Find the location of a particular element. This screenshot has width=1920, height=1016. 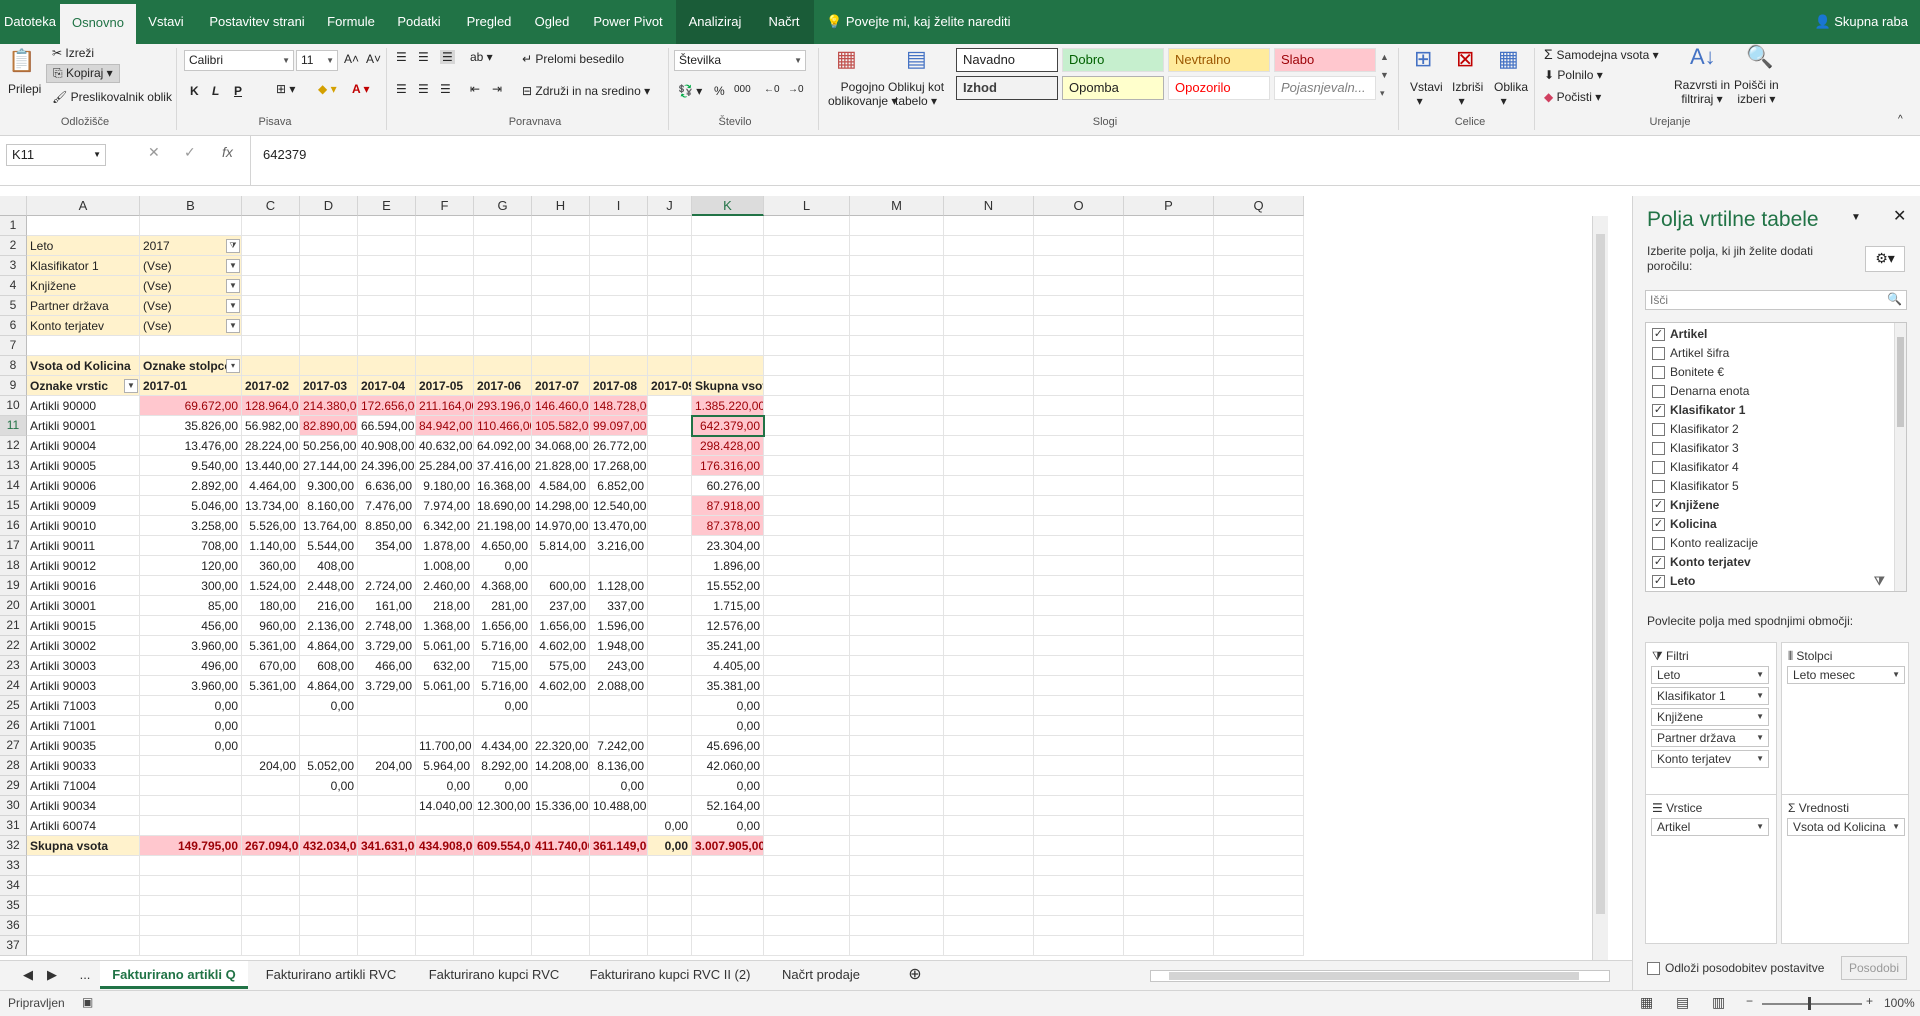

filter-field-chip: Klasifikator 1 ▼ is located at coordinates (1710, 696).